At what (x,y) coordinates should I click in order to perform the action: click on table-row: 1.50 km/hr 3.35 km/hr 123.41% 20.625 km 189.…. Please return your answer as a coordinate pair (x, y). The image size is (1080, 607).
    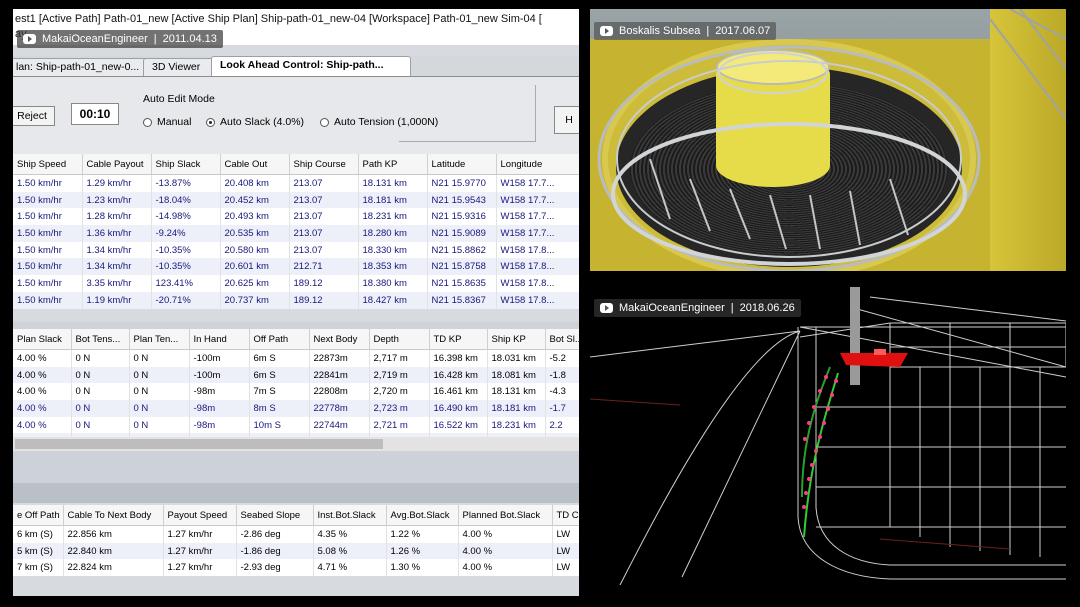
    Looking at the image, I should click on (296, 283).